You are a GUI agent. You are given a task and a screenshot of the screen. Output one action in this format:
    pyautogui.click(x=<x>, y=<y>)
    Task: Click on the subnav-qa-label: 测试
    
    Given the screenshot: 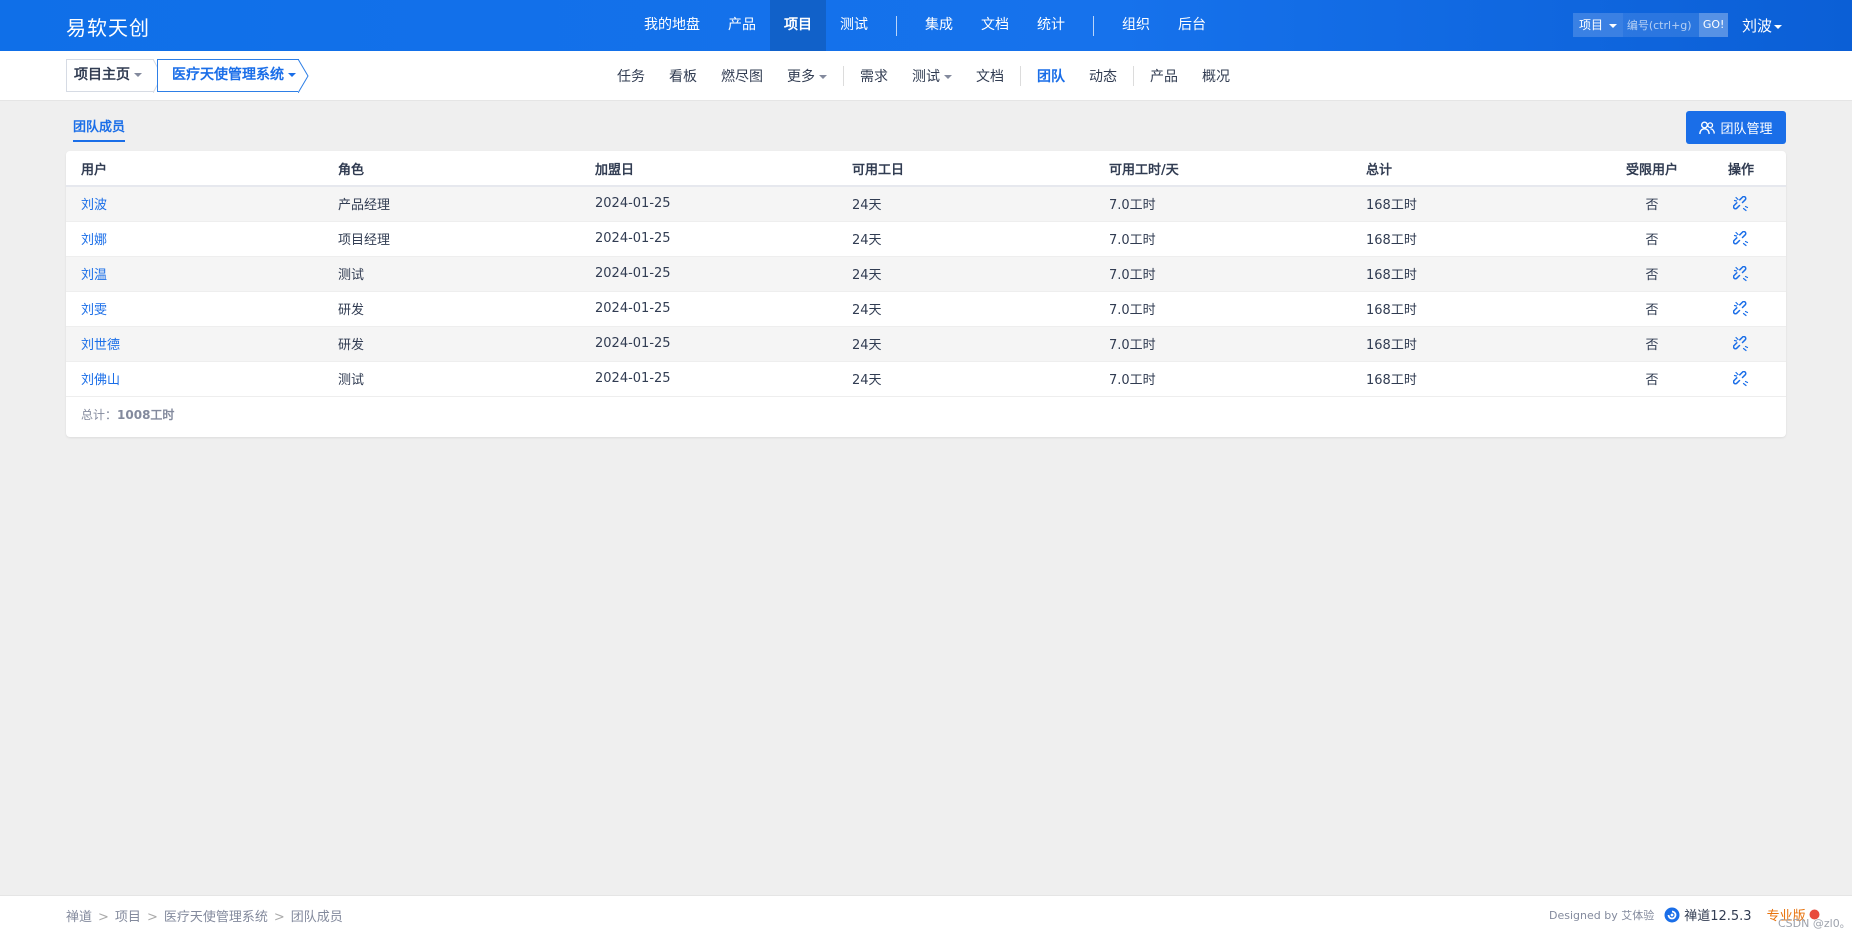 What is the action you would take?
    pyautogui.click(x=926, y=77)
    